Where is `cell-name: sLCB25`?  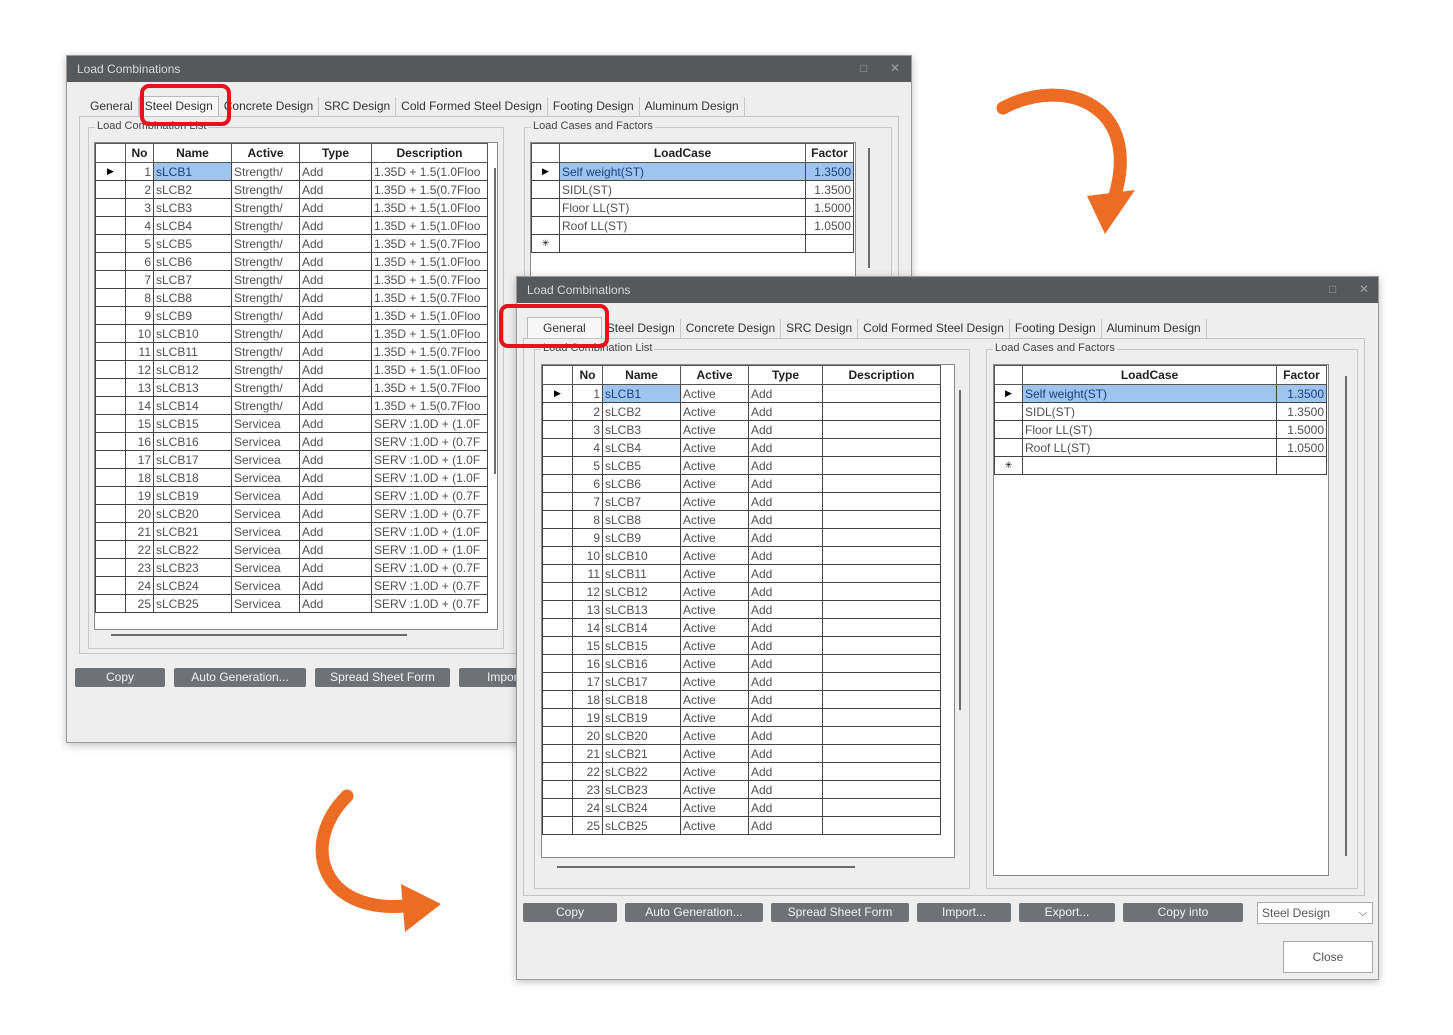 cell-name: sLCB25 is located at coordinates (641, 825).